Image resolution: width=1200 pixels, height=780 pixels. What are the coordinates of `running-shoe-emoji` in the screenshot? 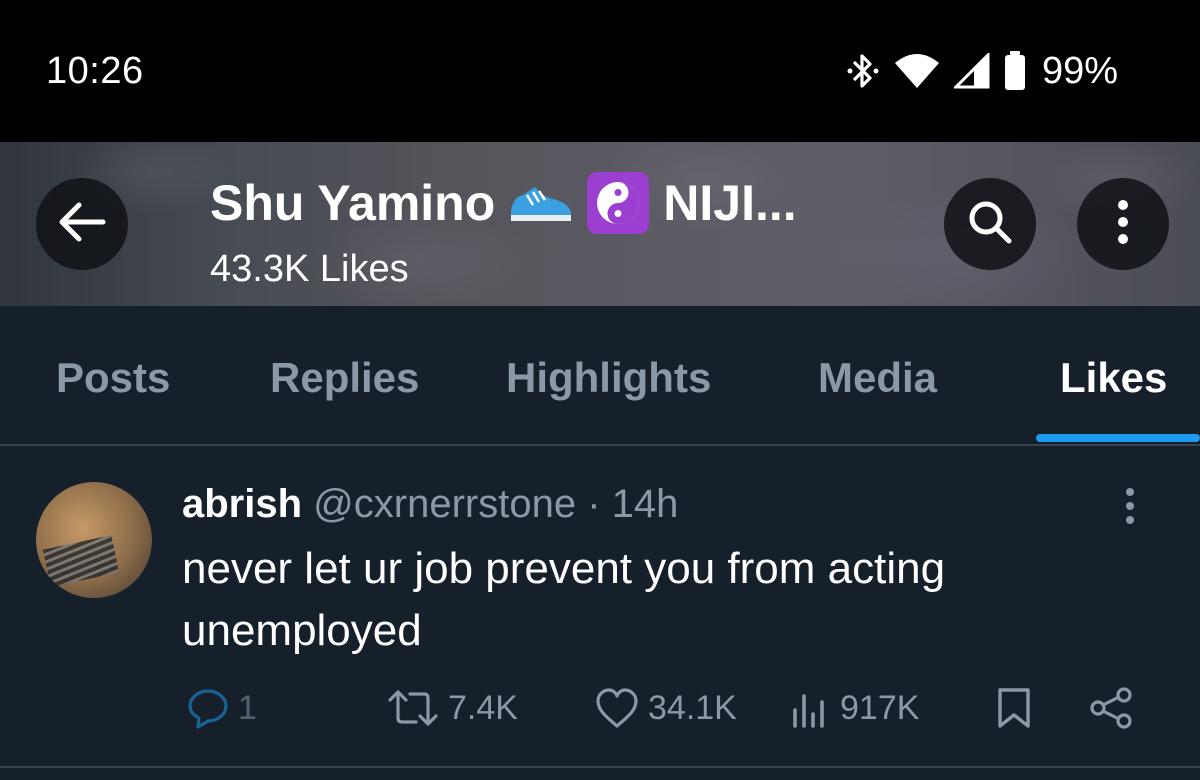 It's located at (541, 203).